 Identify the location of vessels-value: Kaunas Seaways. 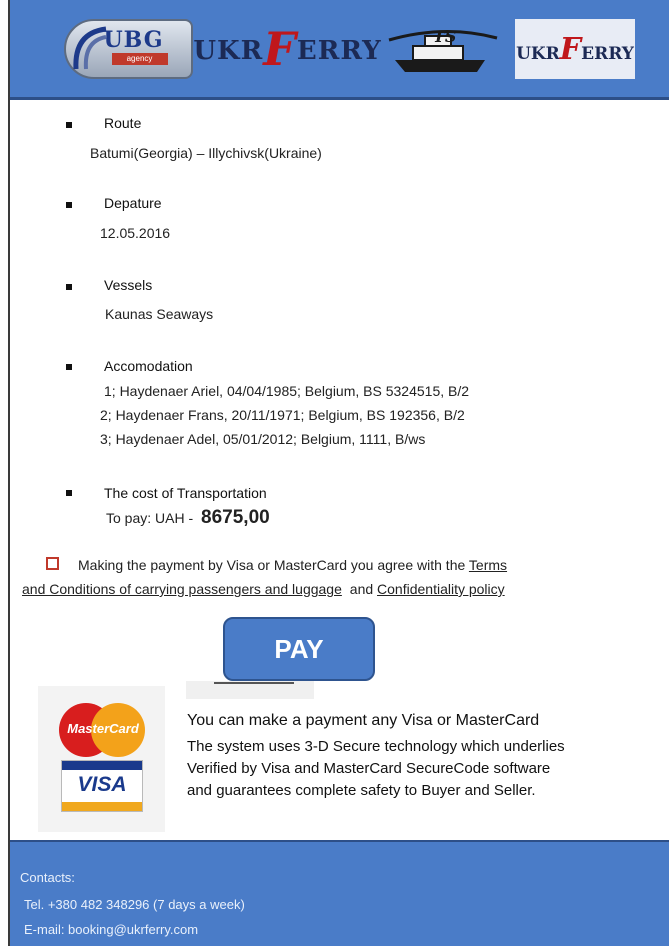
(159, 314).